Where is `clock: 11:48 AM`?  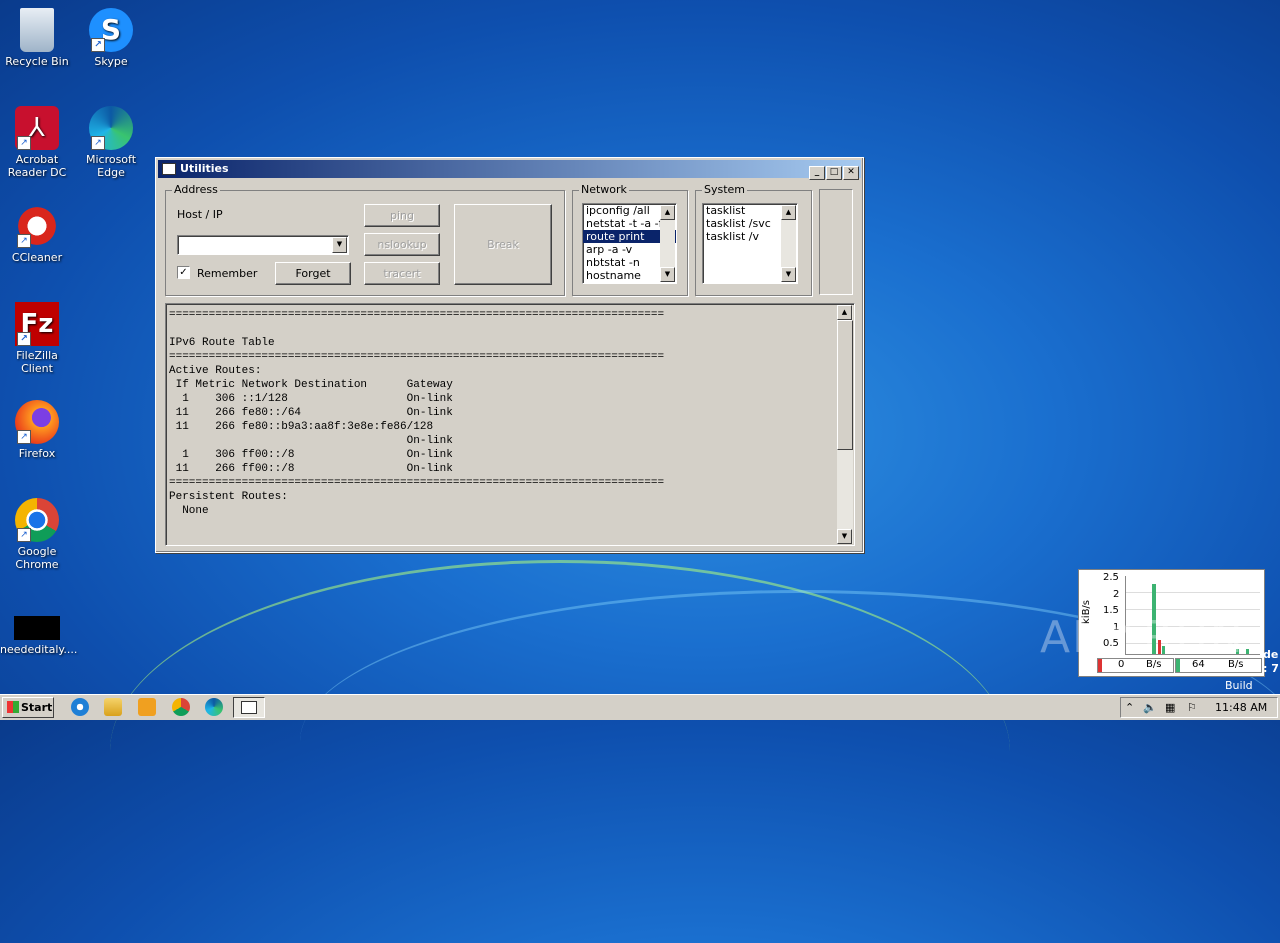 clock: 11:48 AM is located at coordinates (1241, 707).